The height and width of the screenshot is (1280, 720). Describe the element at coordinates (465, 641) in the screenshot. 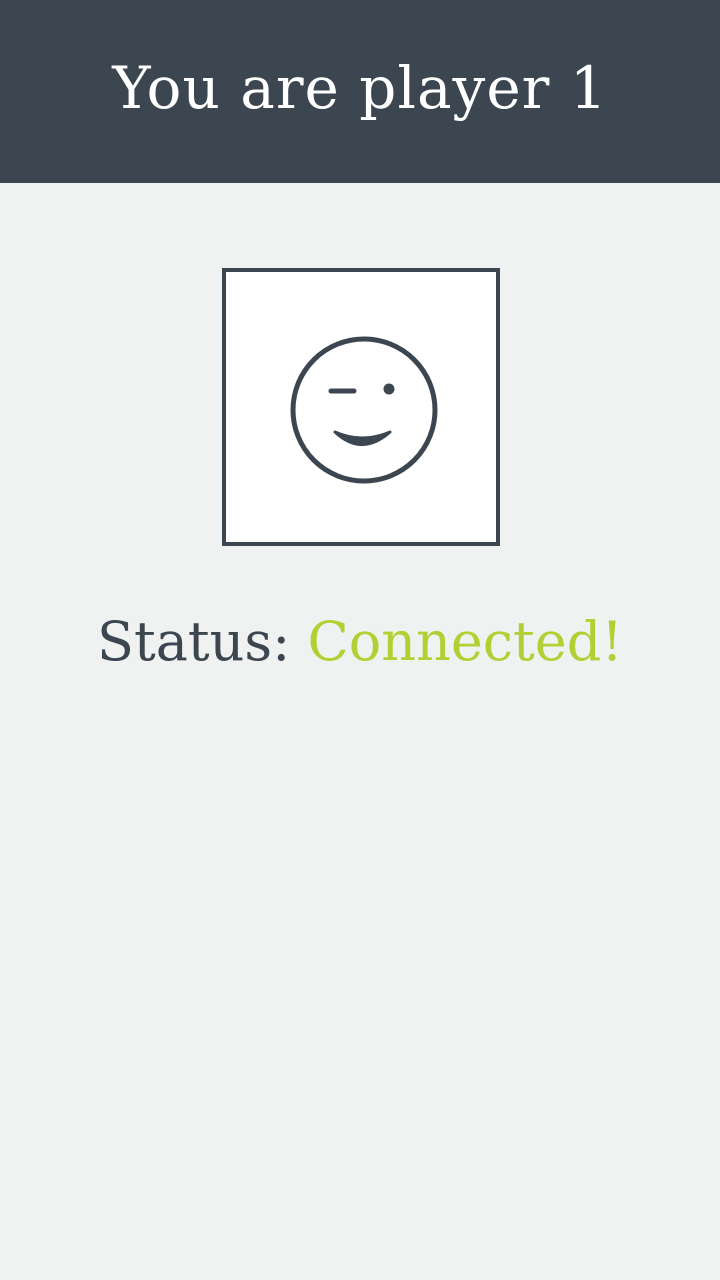

I see `status-value: Connected!` at that location.